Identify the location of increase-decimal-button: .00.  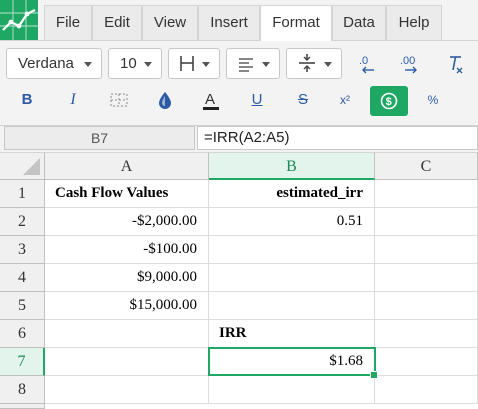
(411, 63).